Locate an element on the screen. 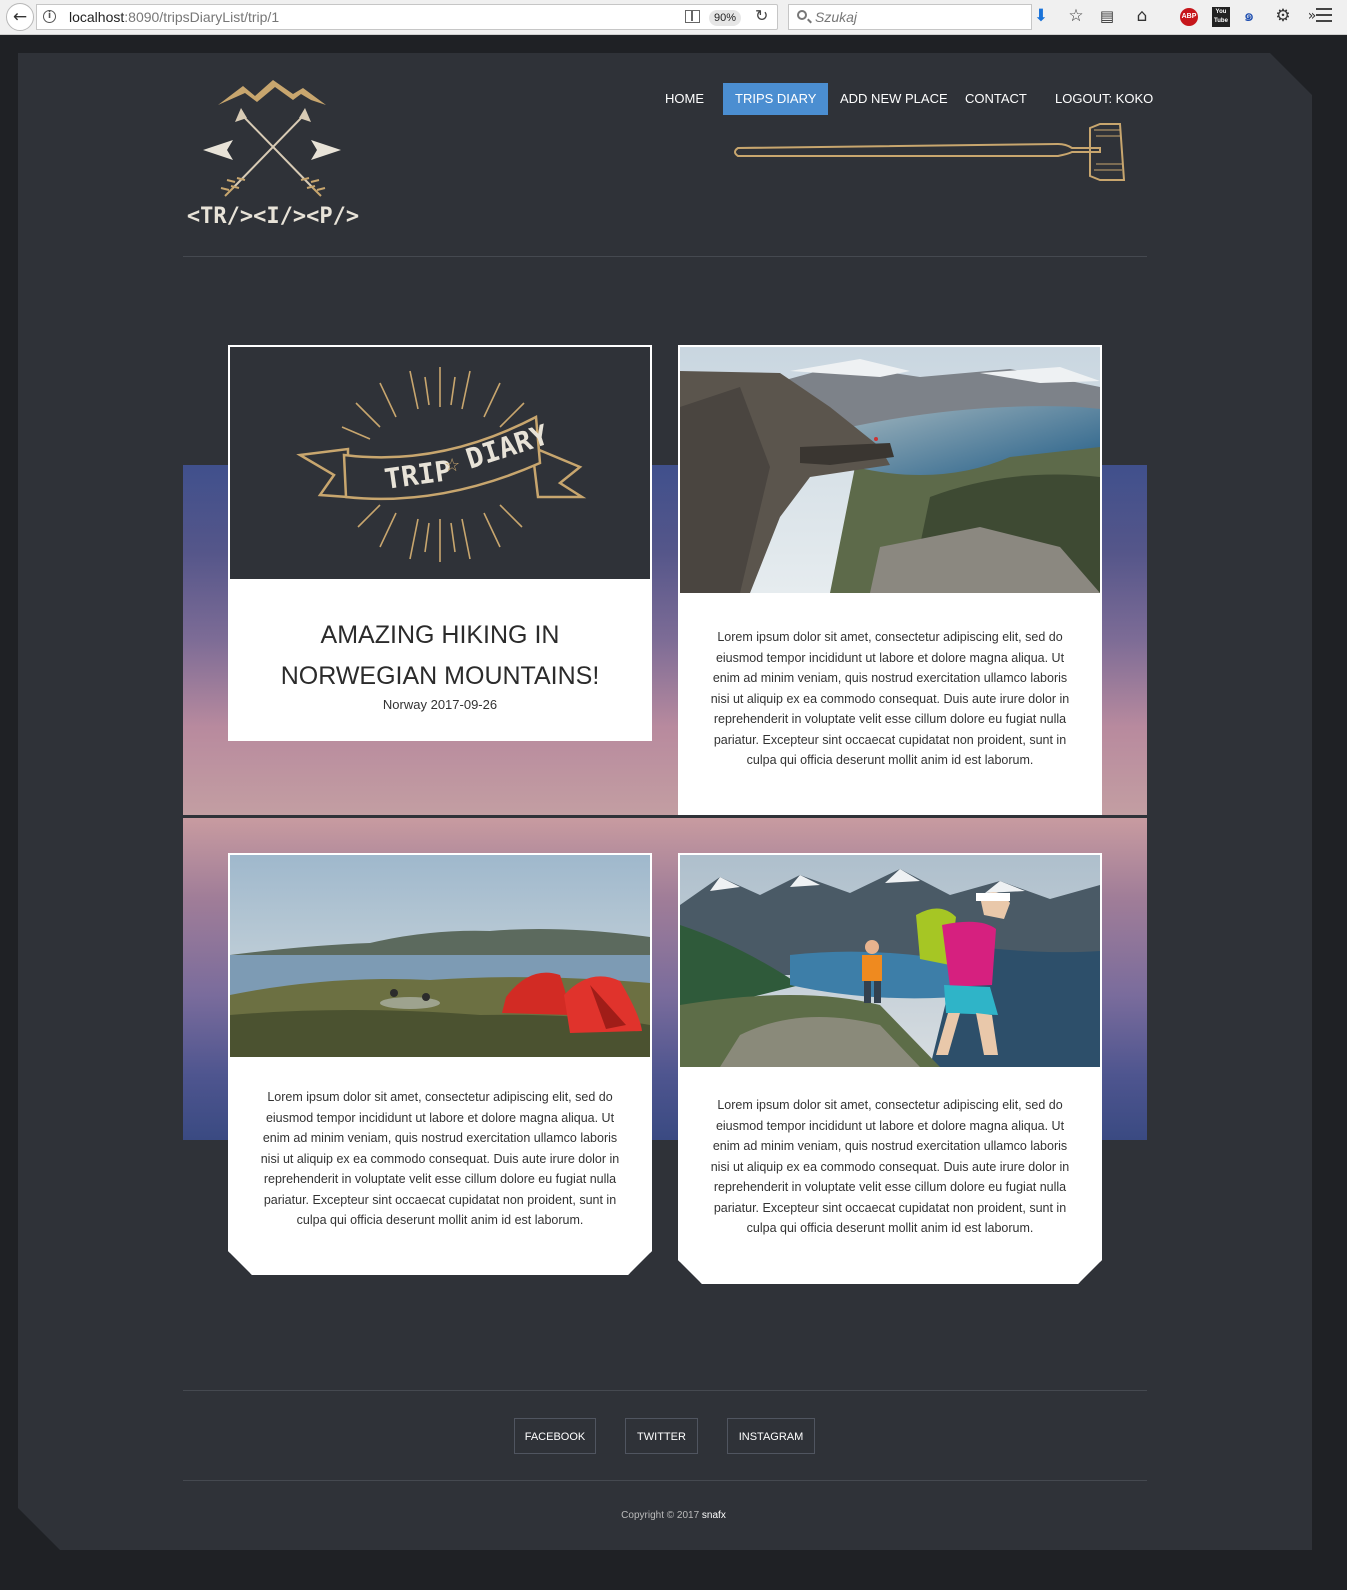 Image resolution: width=1347 pixels, height=1590 pixels. menu-icon is located at coordinates (1324, 16).